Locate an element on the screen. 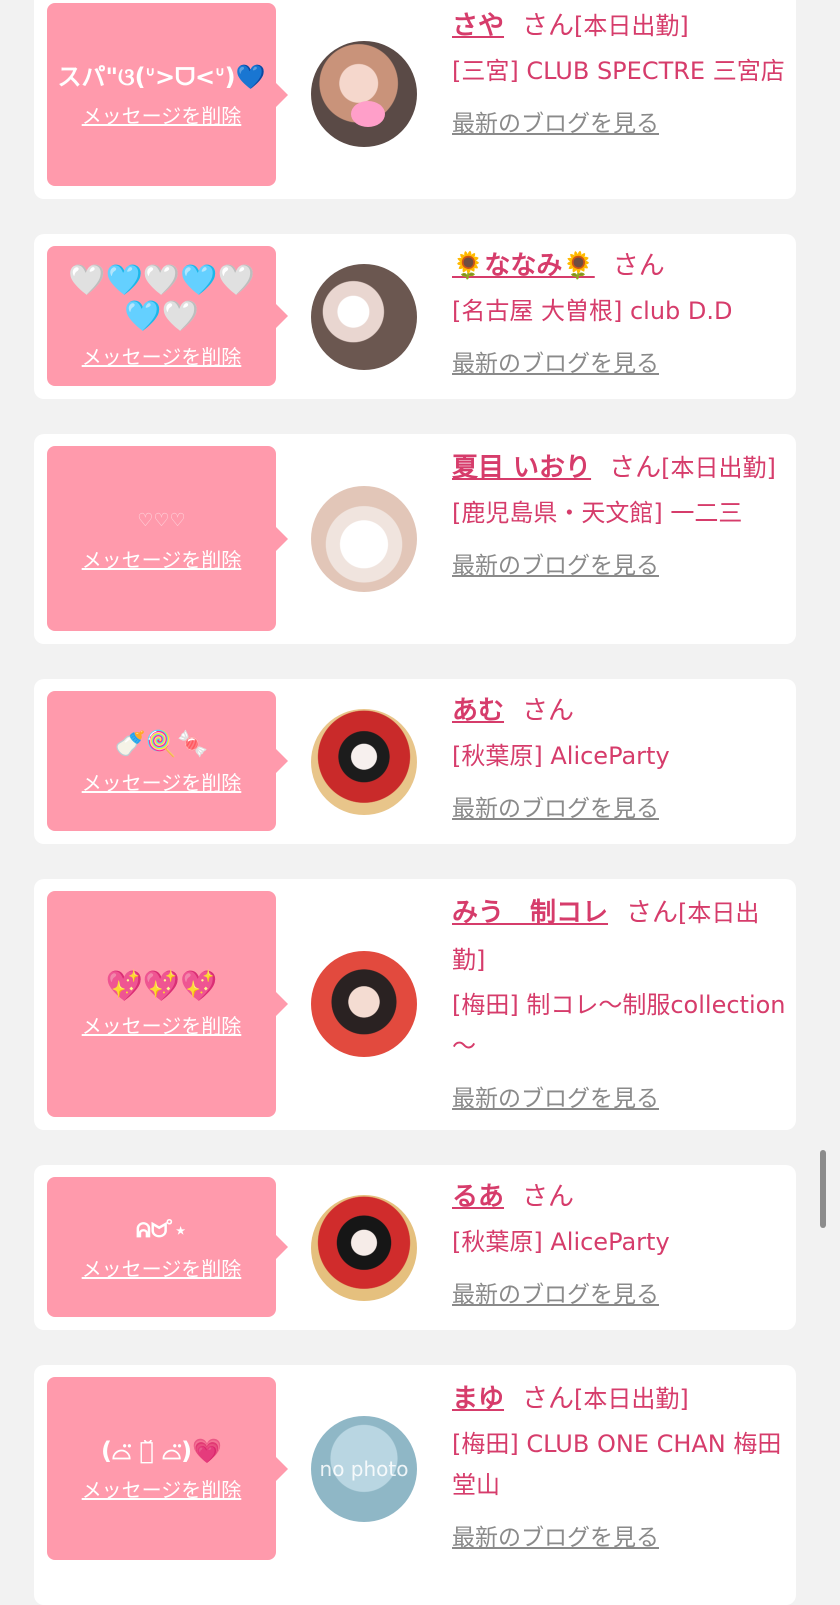  message-bubble: ♡♡♡ メッセージを削除 is located at coordinates (167, 538).